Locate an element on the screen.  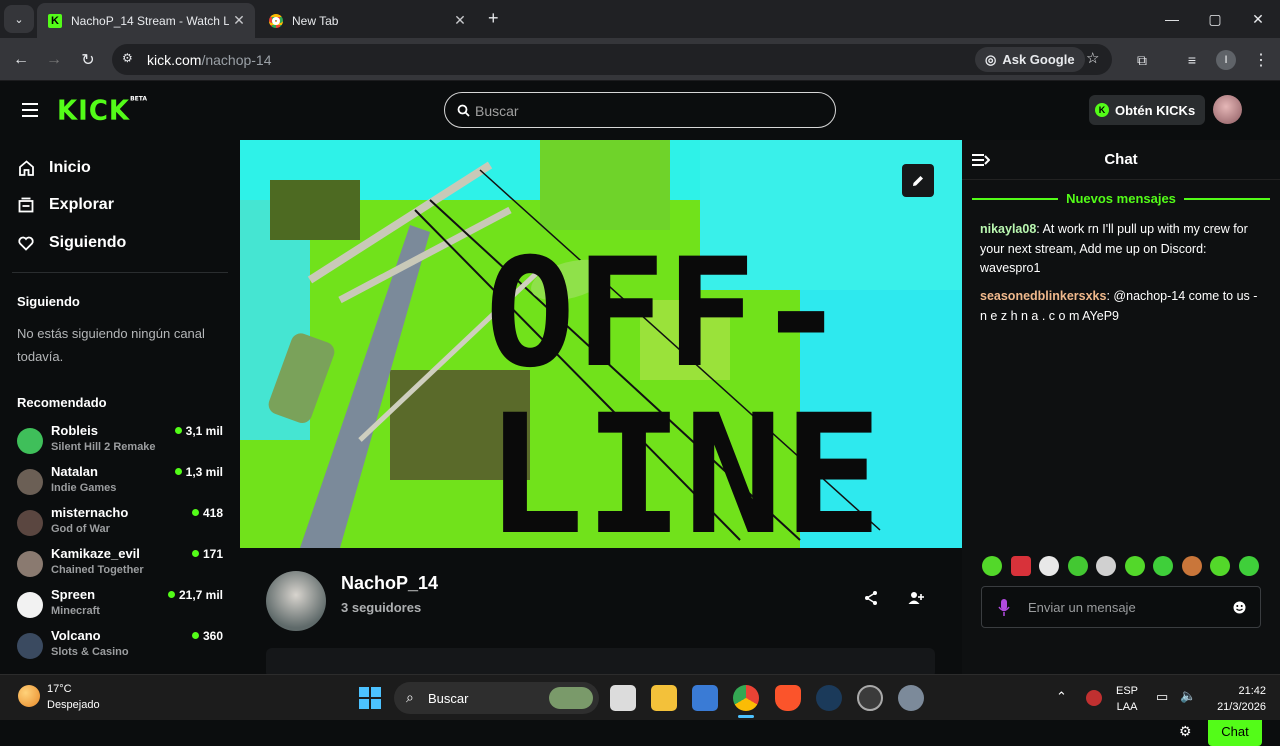
weather-desc: Despejado is located at coordinates (73, 705).